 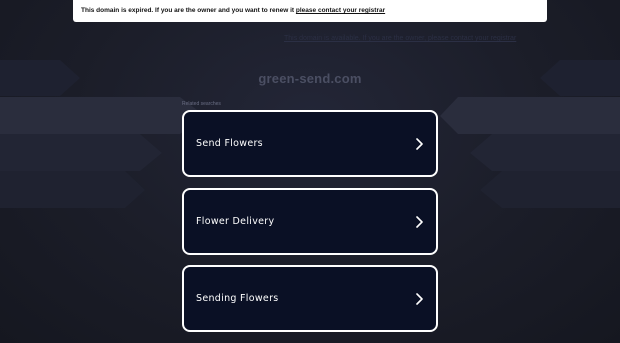 I want to click on result-flower-delivery: Flower Delivery, so click(x=310, y=221).